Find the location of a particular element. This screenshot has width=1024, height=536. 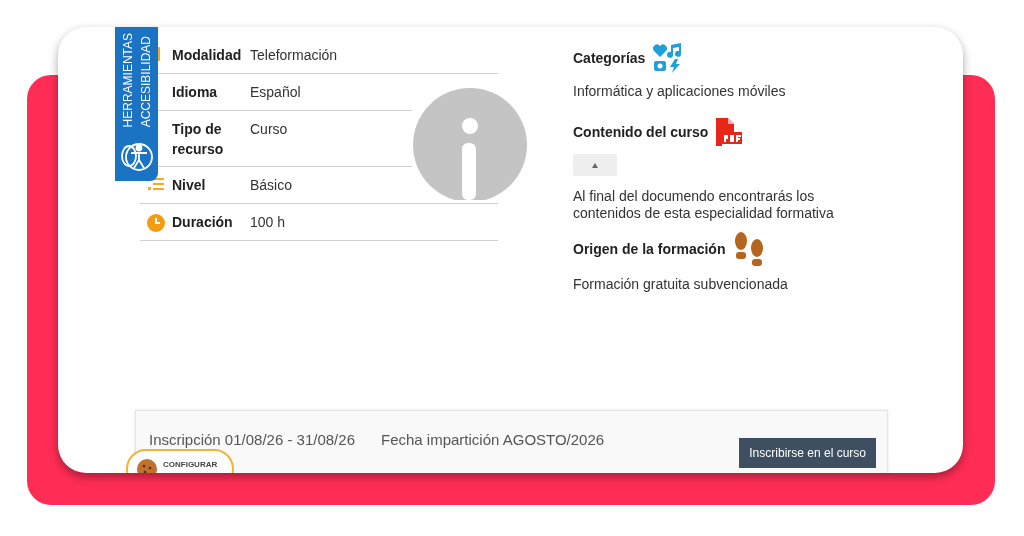

download-button is located at coordinates (595, 165).